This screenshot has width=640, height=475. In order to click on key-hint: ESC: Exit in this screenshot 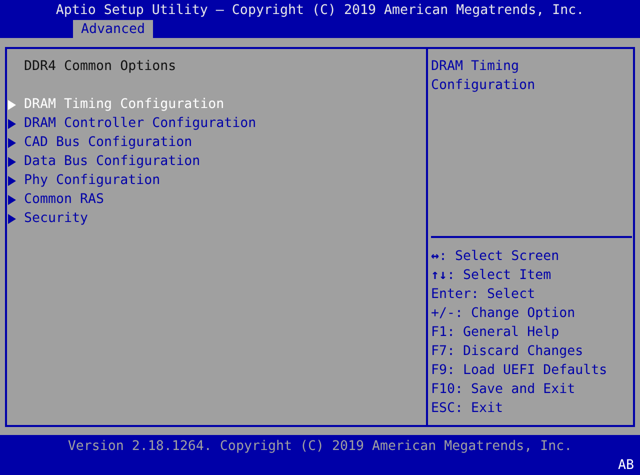, I will do `click(467, 409)`.